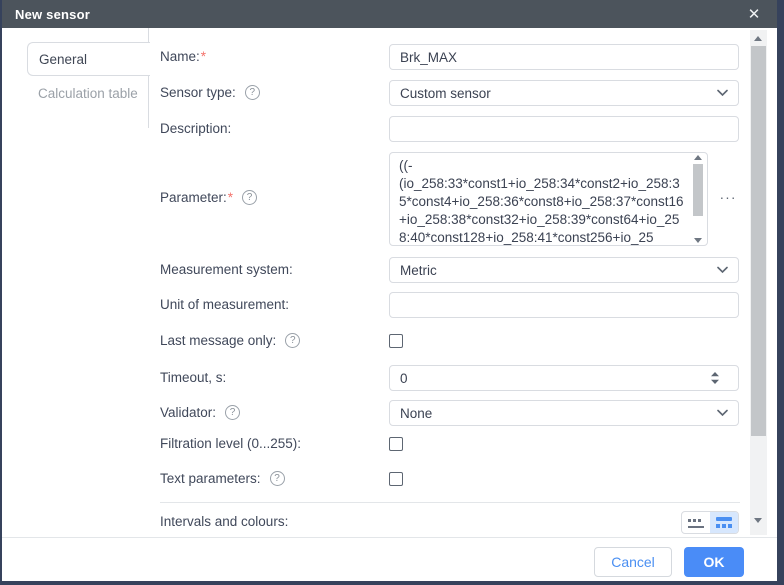  Describe the element at coordinates (193, 377) in the screenshot. I see `timeout-label: Timeout, s:` at that location.